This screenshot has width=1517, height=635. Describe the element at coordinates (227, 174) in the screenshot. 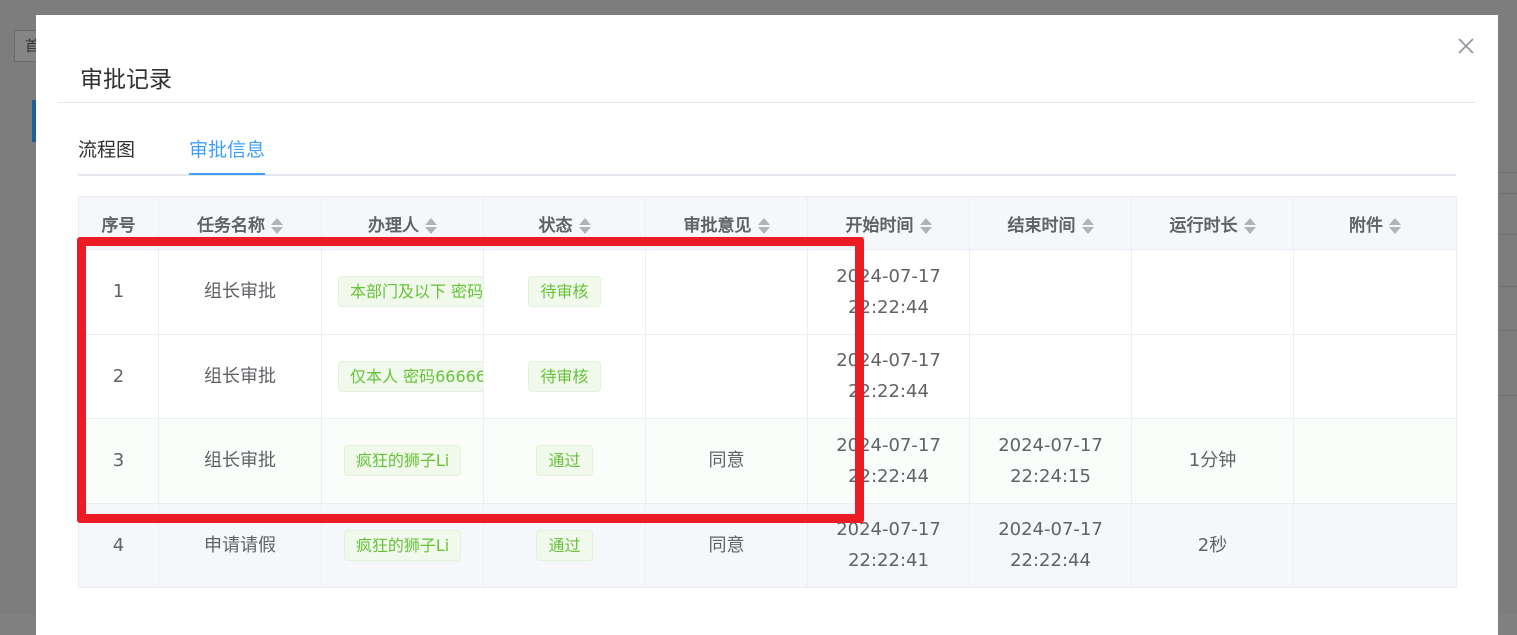

I see `active-tab-indicator` at that location.